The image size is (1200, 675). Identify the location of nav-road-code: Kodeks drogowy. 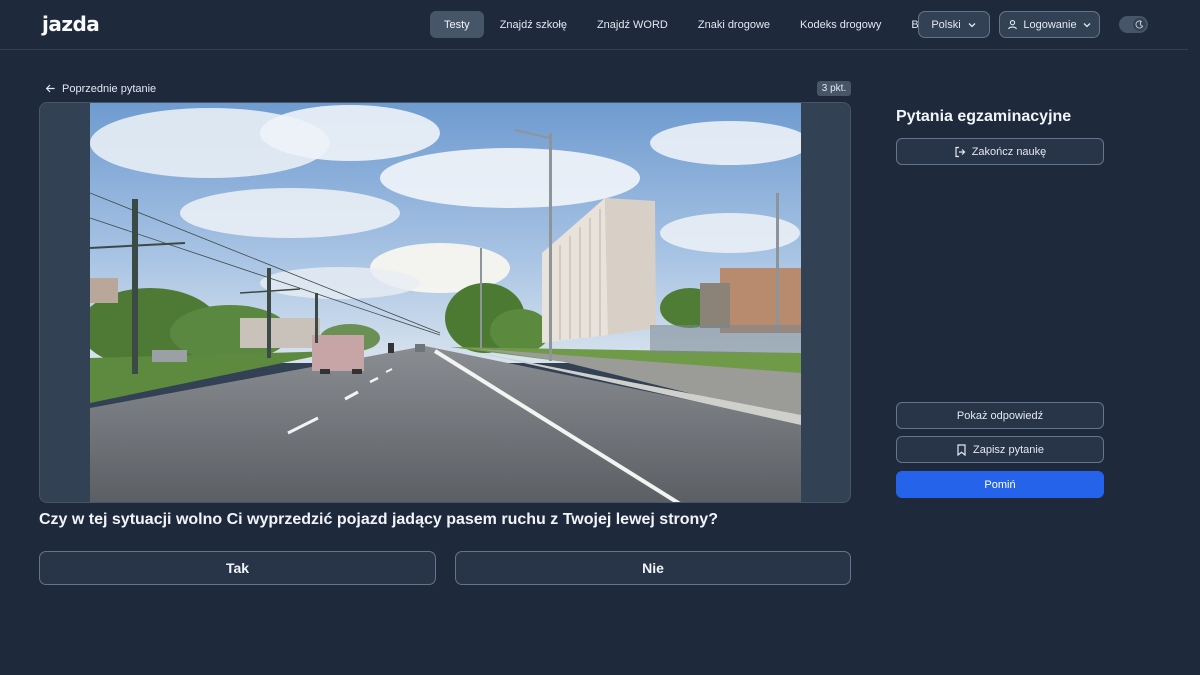
(840, 24).